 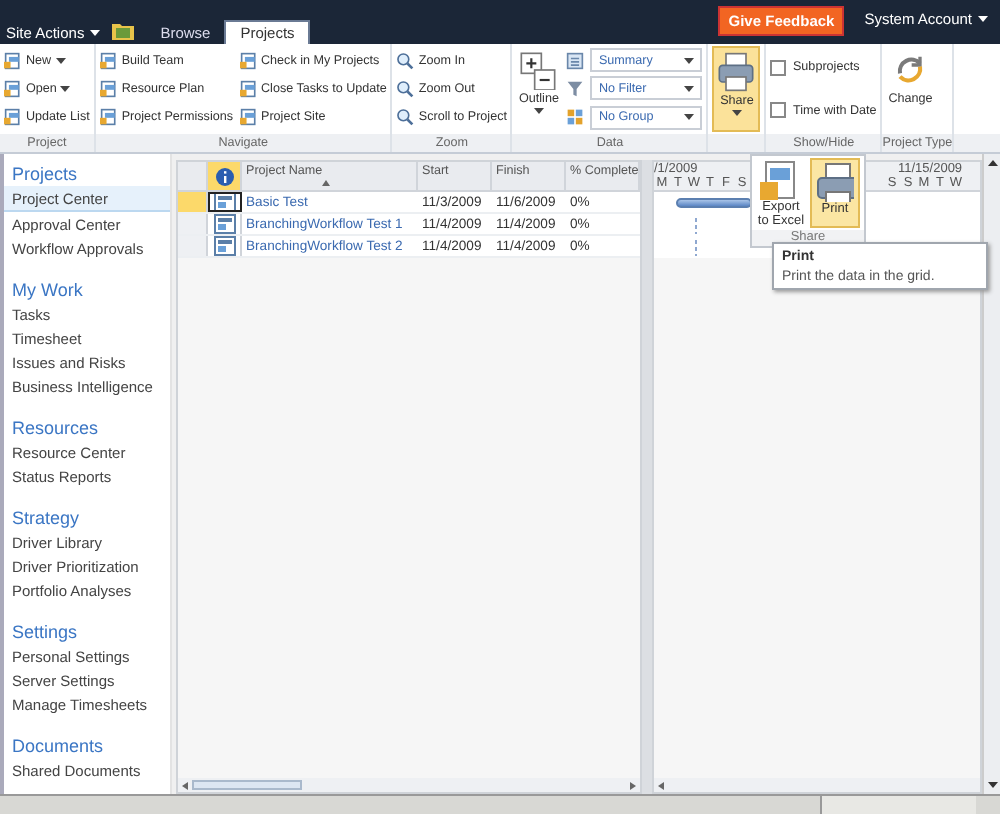 I want to click on plus-minus-icon, so click(x=538, y=70).